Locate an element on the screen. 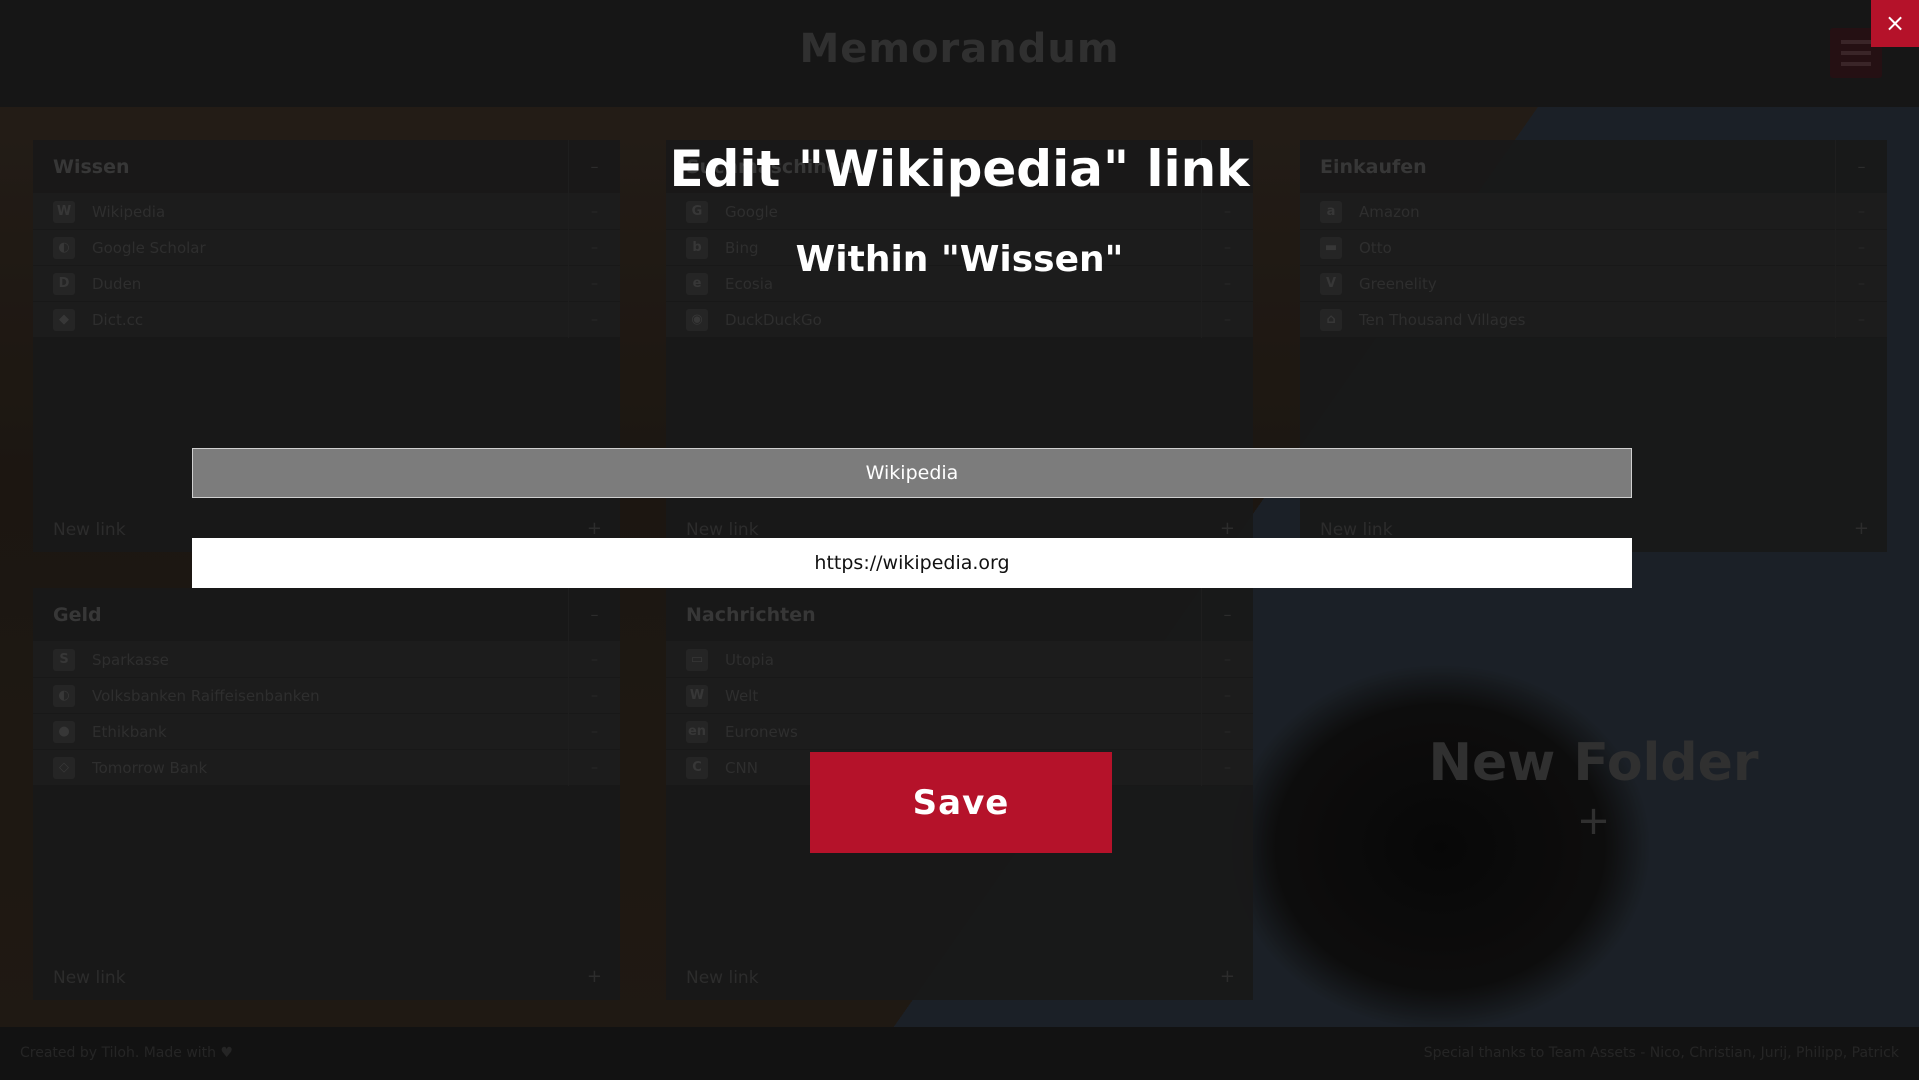 The image size is (1919, 1080). link-name-input is located at coordinates (912, 473).